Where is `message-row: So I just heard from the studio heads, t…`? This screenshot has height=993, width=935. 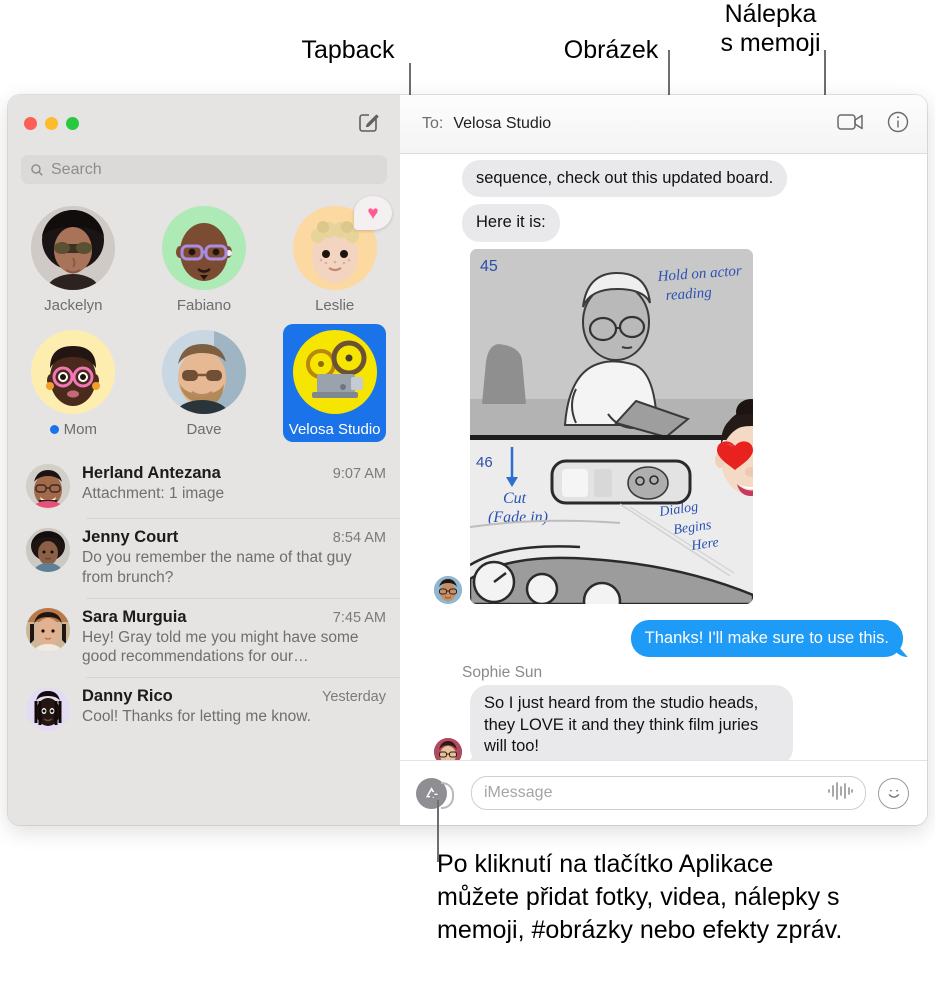 message-row: So I just heard from the studio heads, t… is located at coordinates (671, 722).